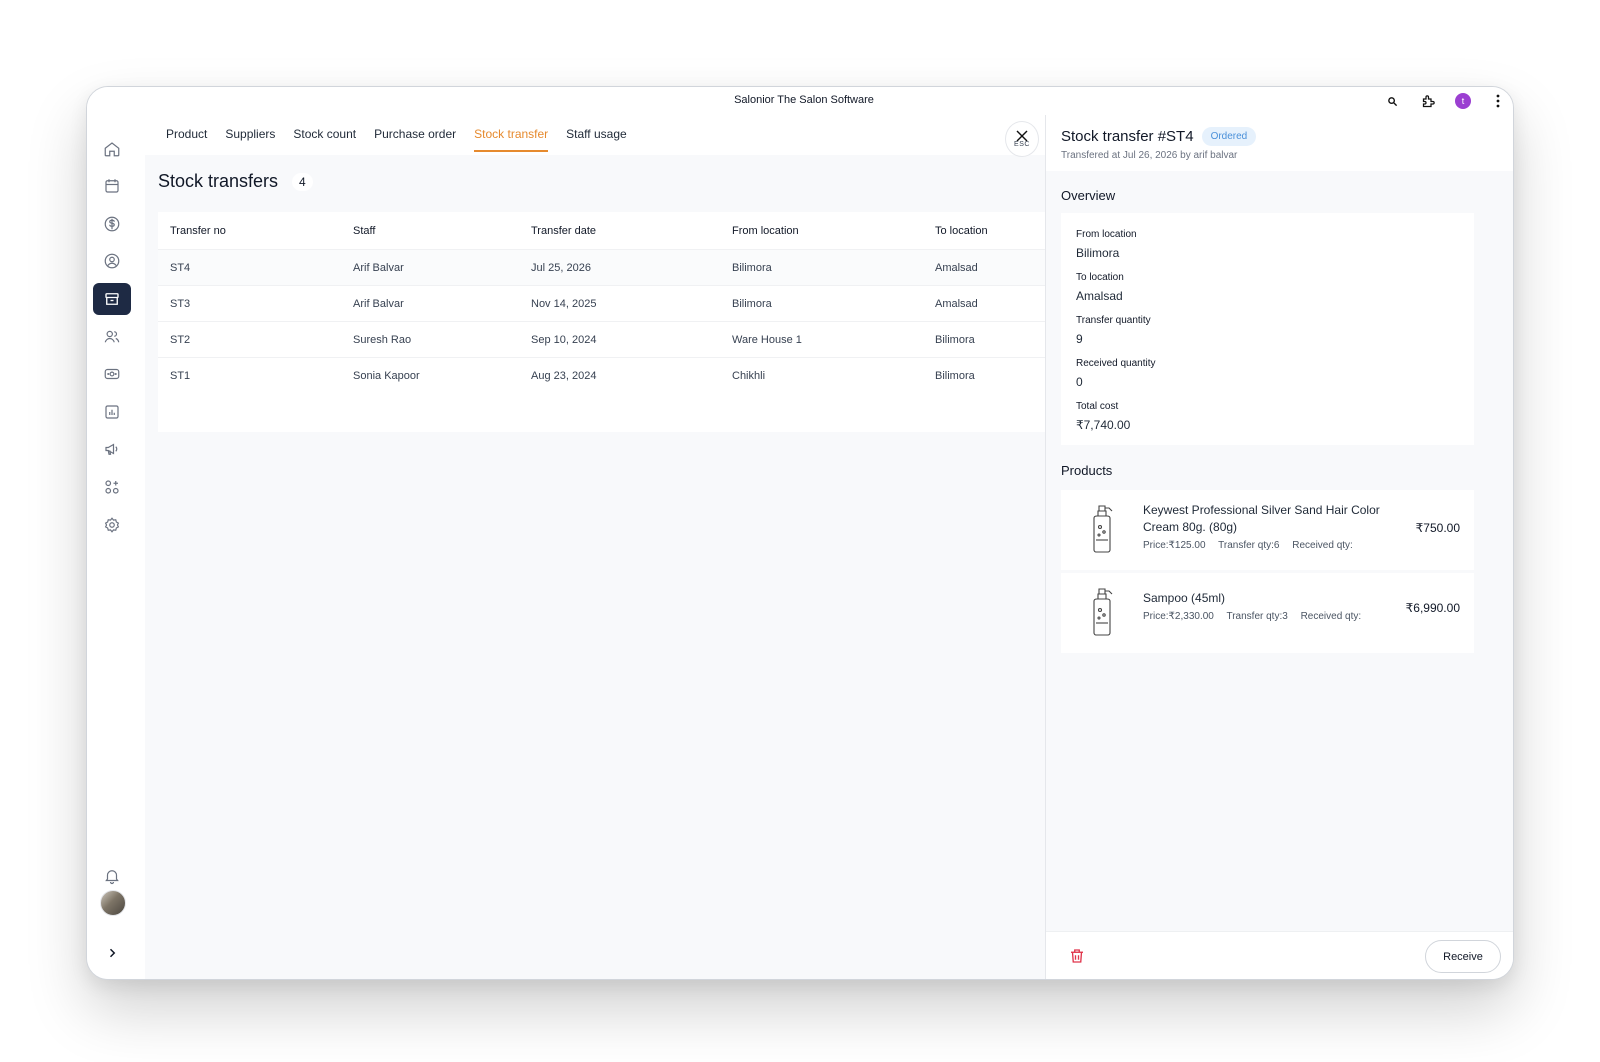 The image size is (1600, 1062). Describe the element at coordinates (767, 339) in the screenshot. I see `from-location: Ware House 1` at that location.